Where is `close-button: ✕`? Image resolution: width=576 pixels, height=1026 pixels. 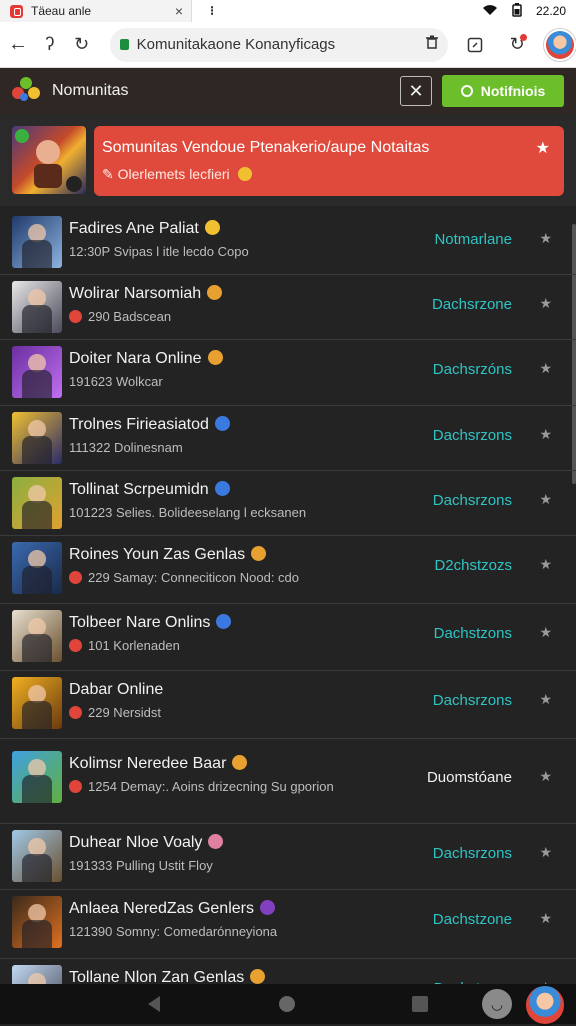
close-button: ✕ is located at coordinates (416, 91).